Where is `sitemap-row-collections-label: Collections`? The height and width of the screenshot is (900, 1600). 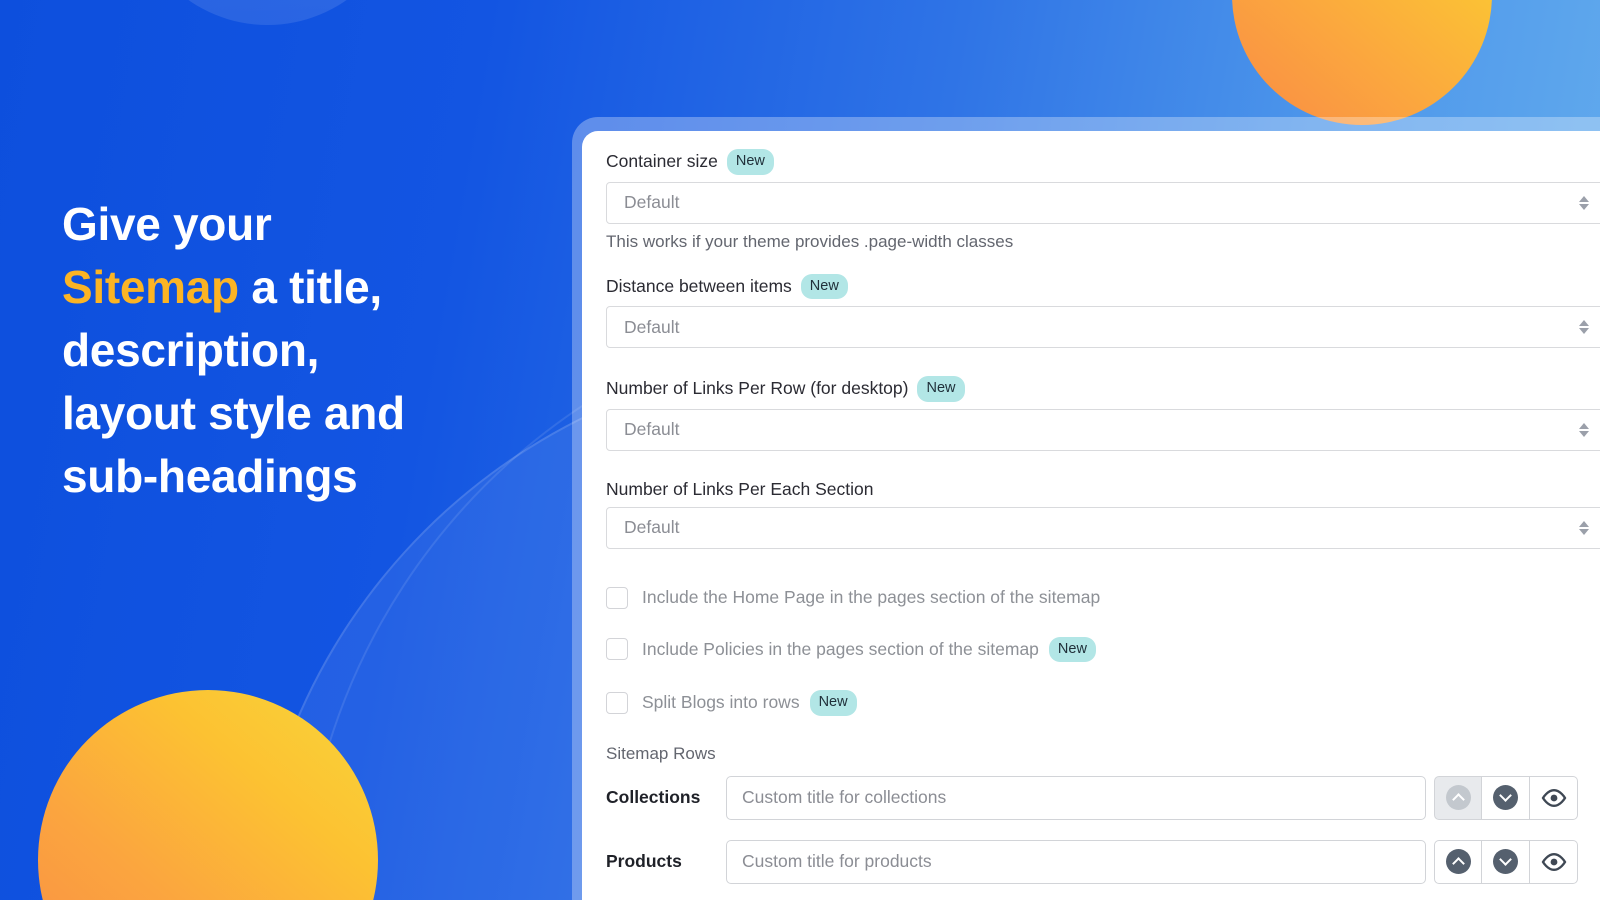
sitemap-row-collections-label: Collections is located at coordinates (653, 797).